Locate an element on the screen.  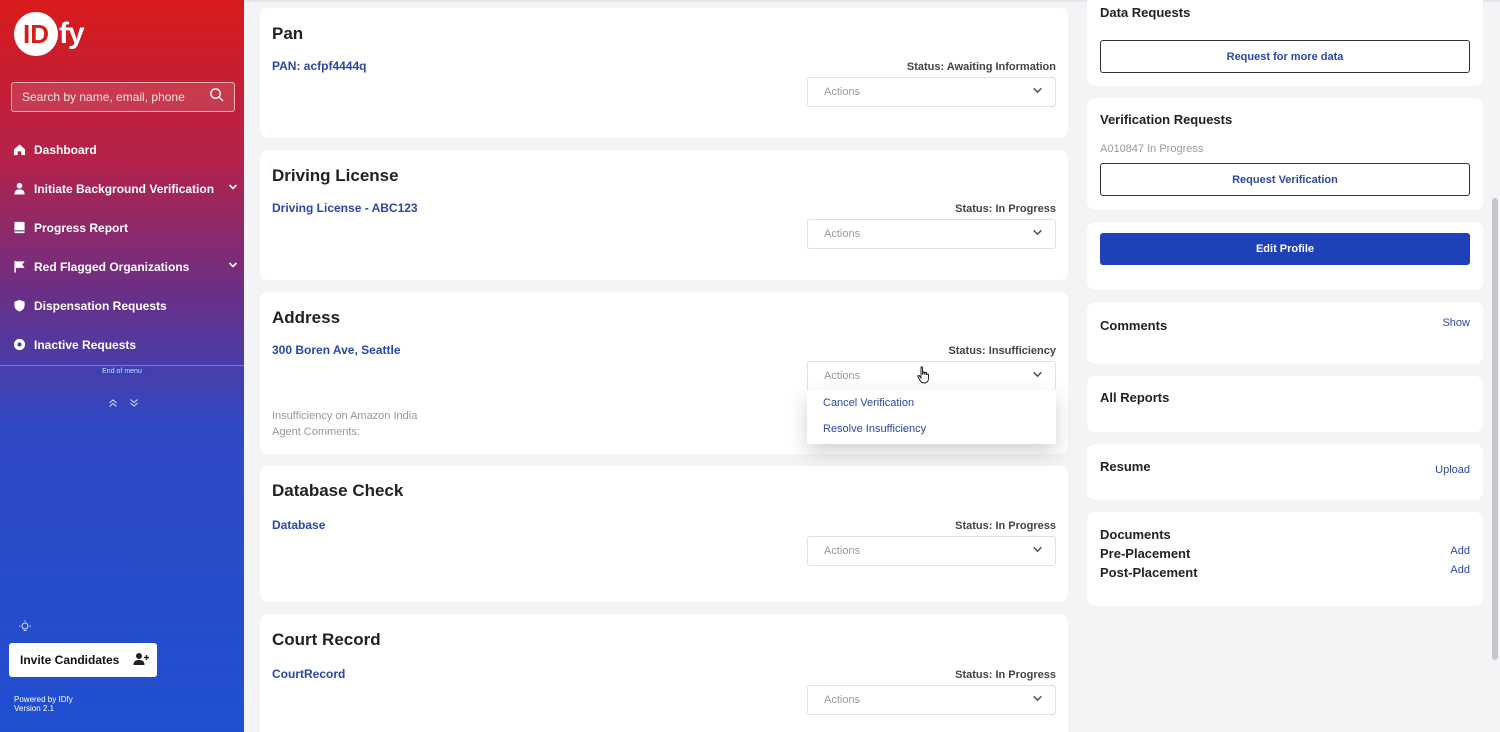
sidebar-item-label: Initiate Background Verification is located at coordinates (124, 188).